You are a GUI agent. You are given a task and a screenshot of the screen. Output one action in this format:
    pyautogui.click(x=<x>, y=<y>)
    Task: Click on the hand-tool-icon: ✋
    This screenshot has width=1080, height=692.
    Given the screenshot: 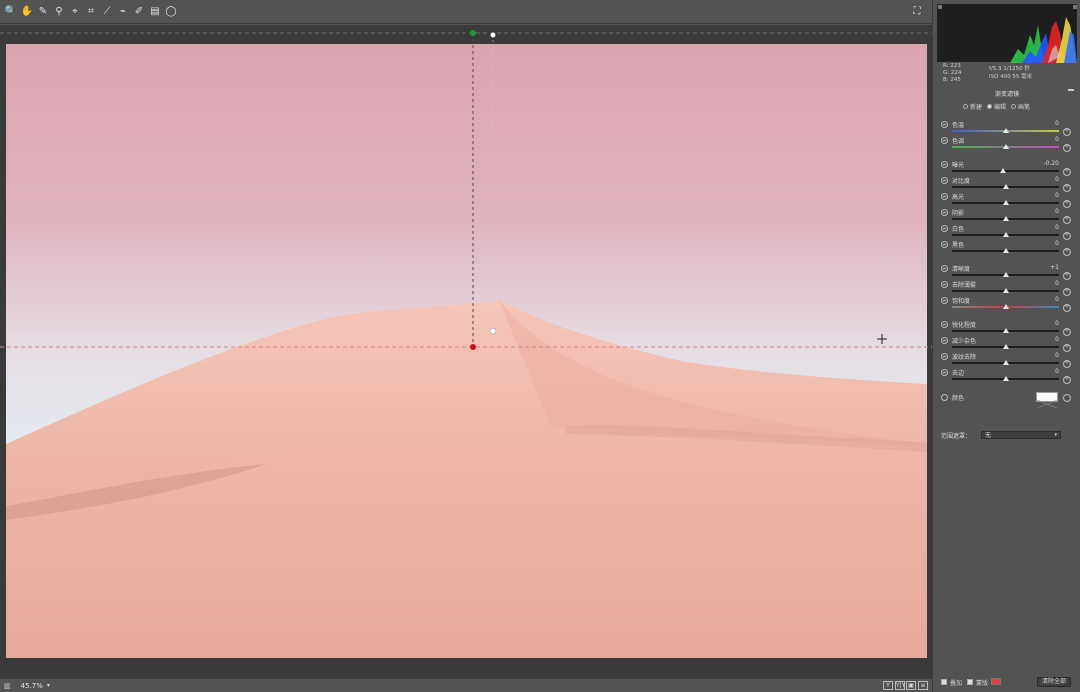 What is the action you would take?
    pyautogui.click(x=27, y=12)
    